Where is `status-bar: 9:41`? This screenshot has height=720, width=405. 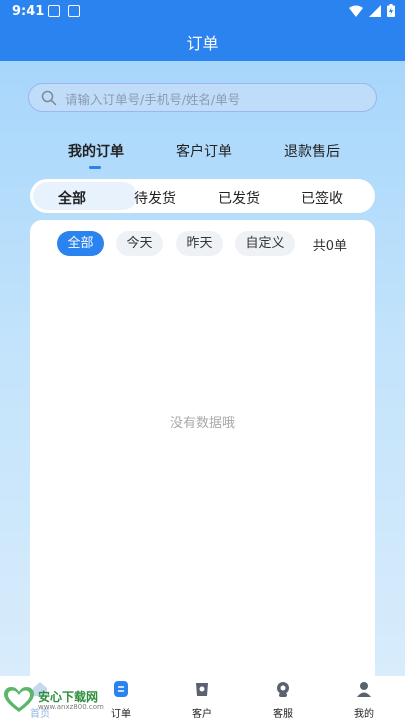
status-bar: 9:41 is located at coordinates (202, 12).